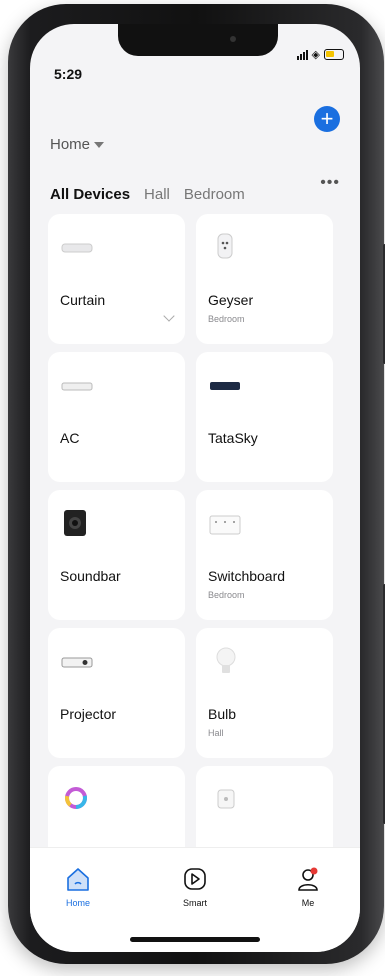  I want to click on home-selector-label: Home, so click(70, 144).